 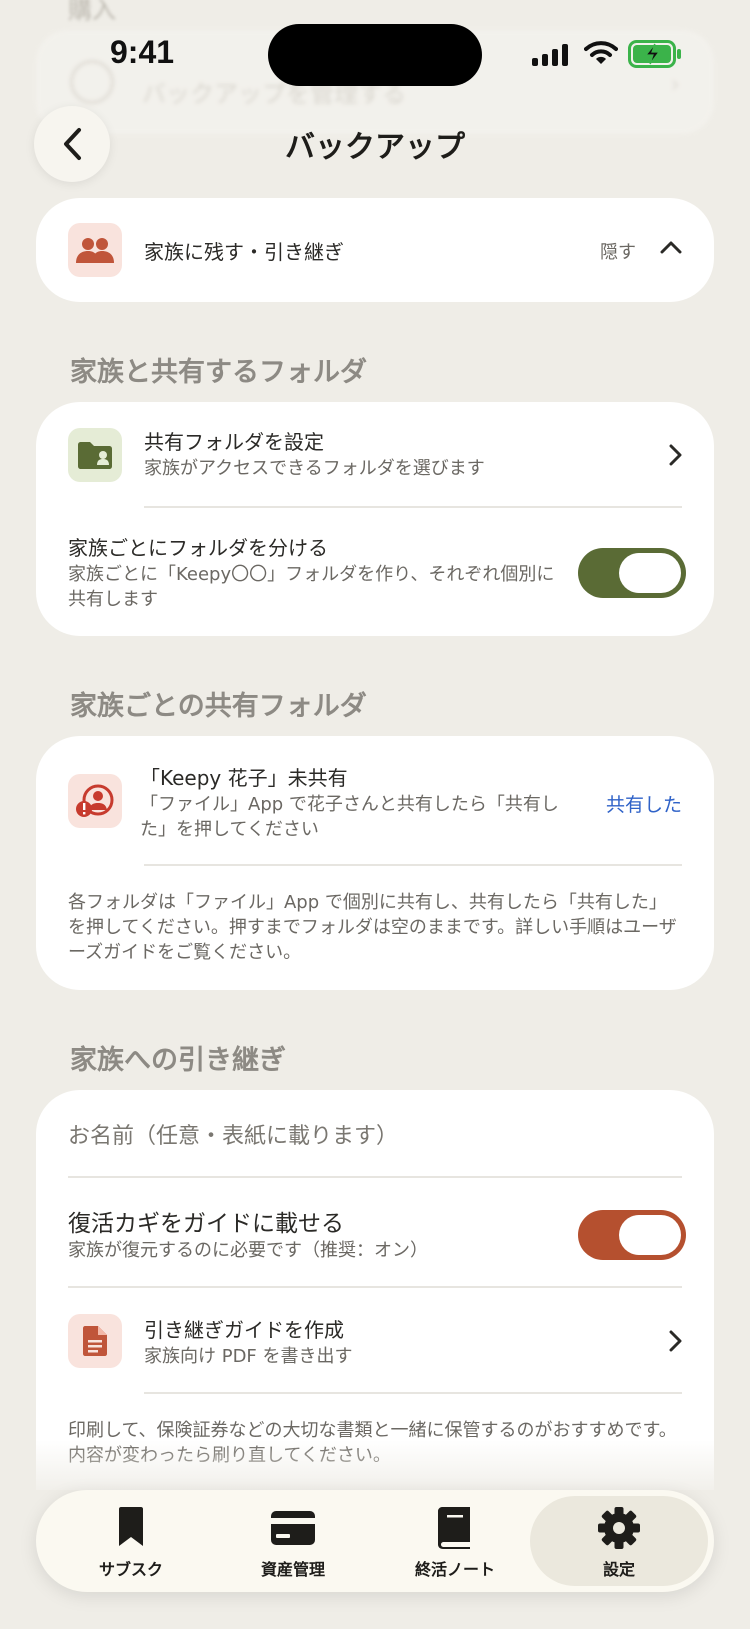 What do you see at coordinates (375, 454) in the screenshot?
I see `shared-folder-setup-row: 共有フォルダを設定 家族がアクセスできるフォルダを選びます` at bounding box center [375, 454].